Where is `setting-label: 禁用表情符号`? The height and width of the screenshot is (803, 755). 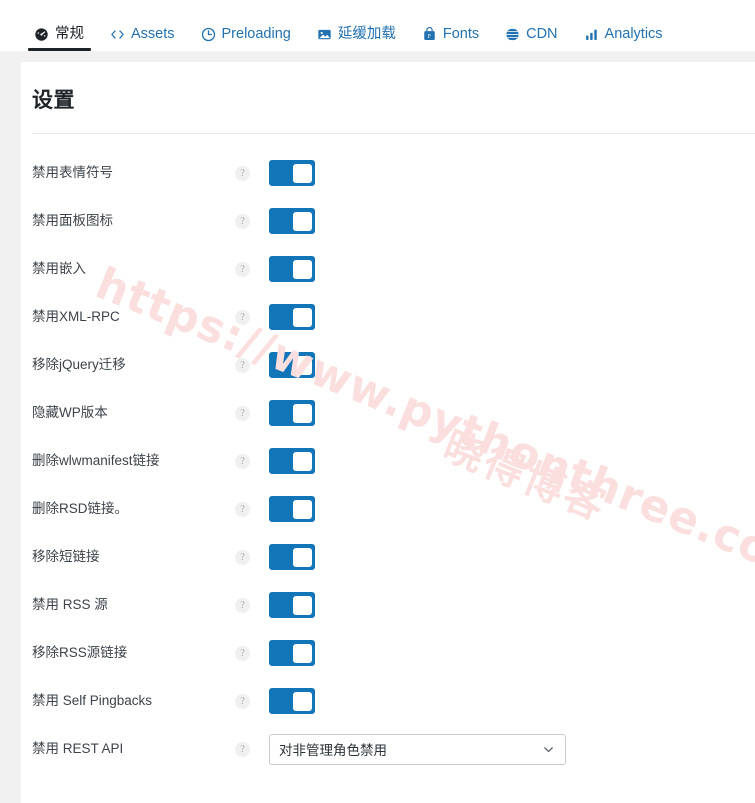
setting-label: 禁用表情符号 is located at coordinates (72, 173).